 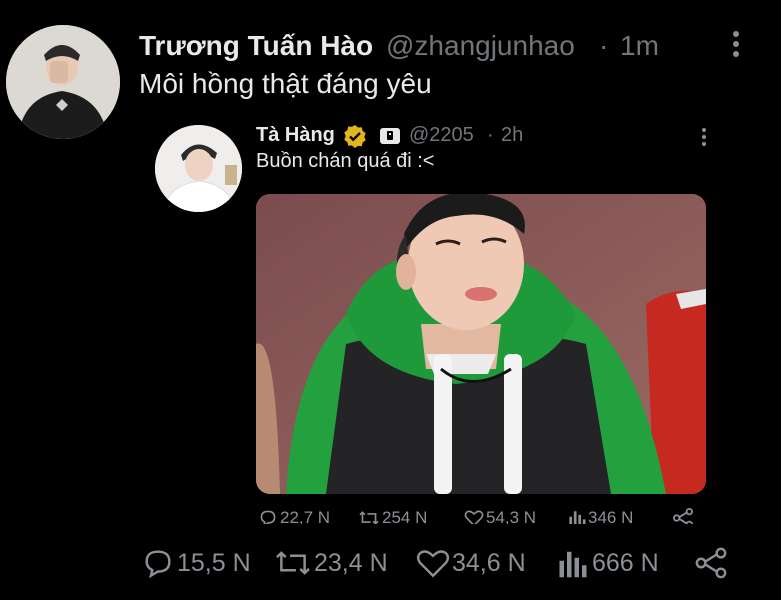 I want to click on like-button: 34,6 N, so click(x=471, y=563).